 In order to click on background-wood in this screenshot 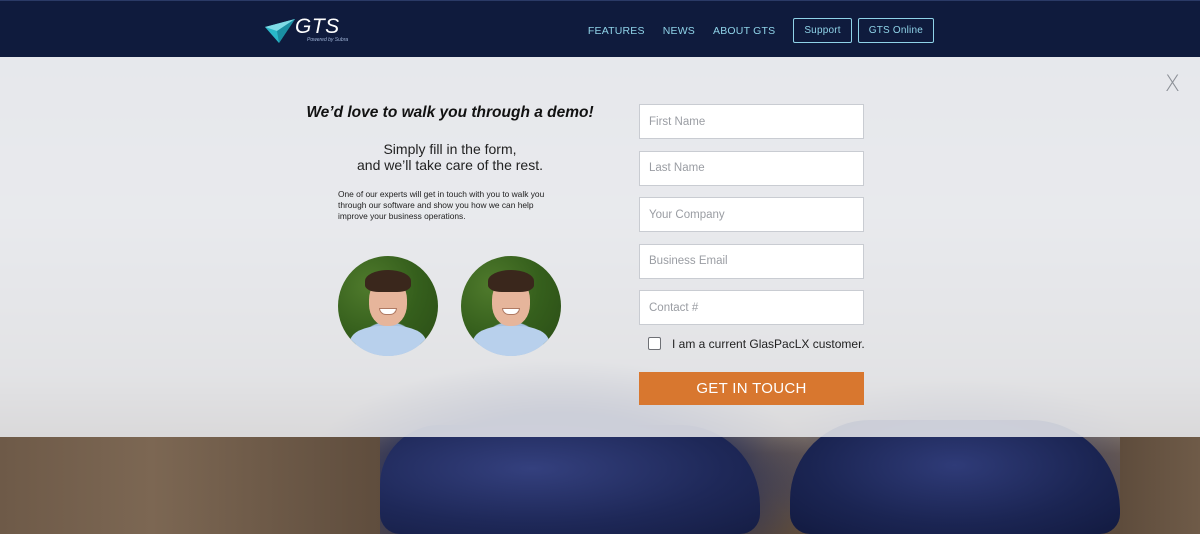, I will do `click(190, 485)`.